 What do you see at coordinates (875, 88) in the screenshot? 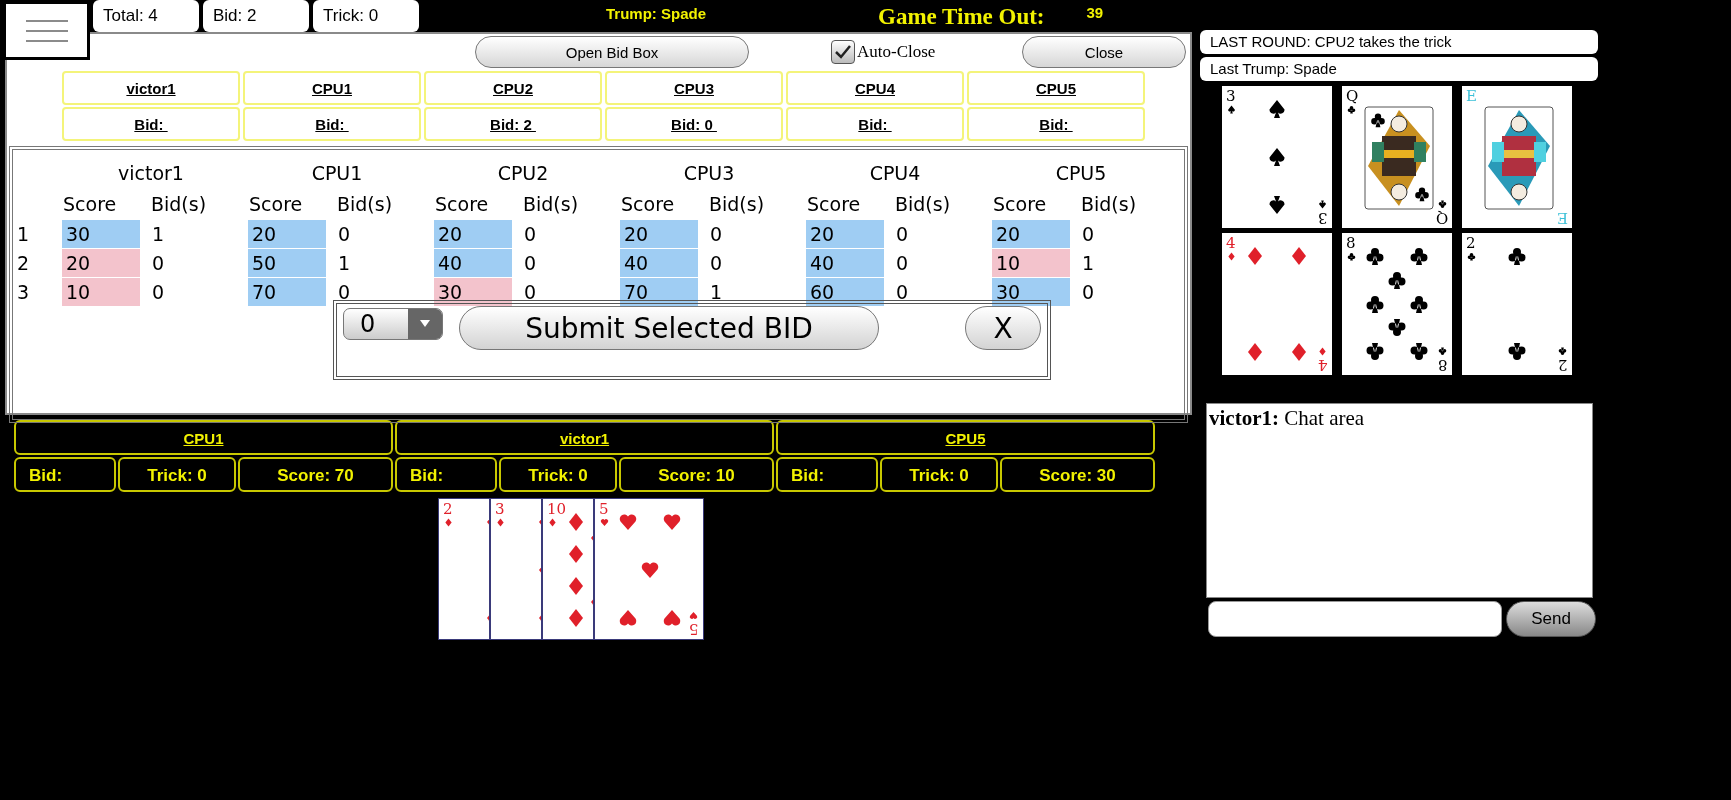
I see `player-name-link: CPU4` at bounding box center [875, 88].